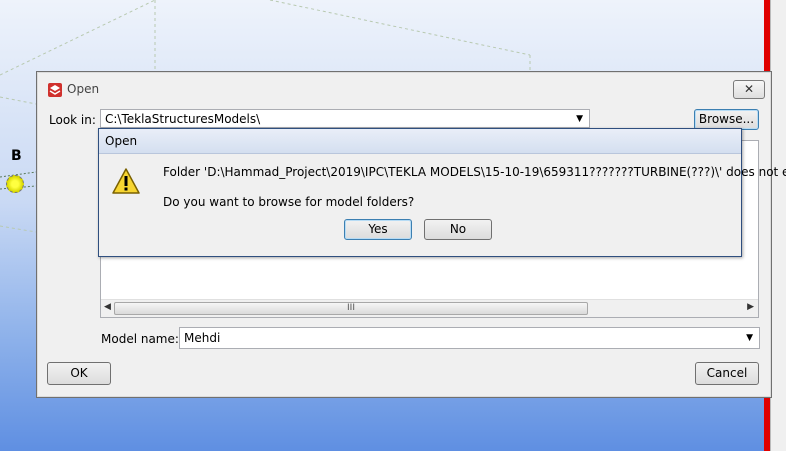 The width and height of the screenshot is (786, 451). Describe the element at coordinates (469, 338) in the screenshot. I see `model-name-combobox: Mehdi ▼` at that location.